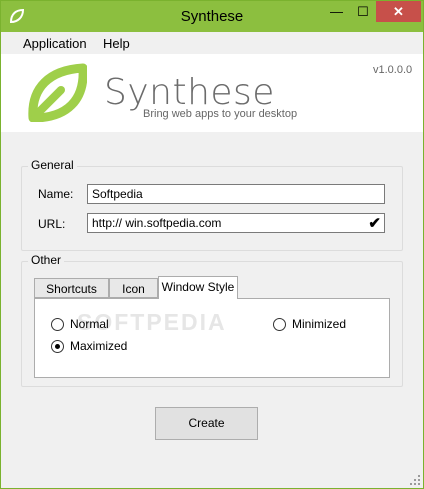 This screenshot has width=424, height=489. I want to click on menu-help: Help, so click(116, 43).